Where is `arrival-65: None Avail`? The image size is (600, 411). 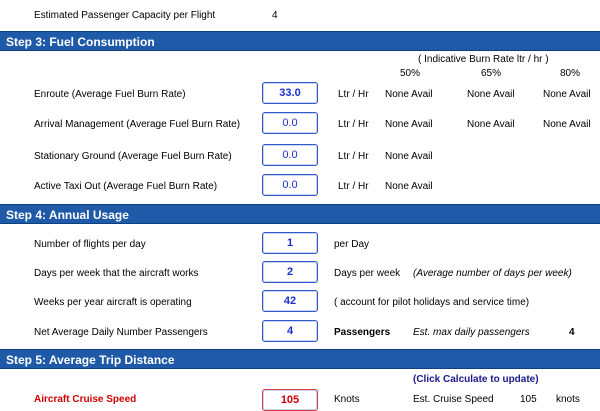 arrival-65: None Avail is located at coordinates (491, 124).